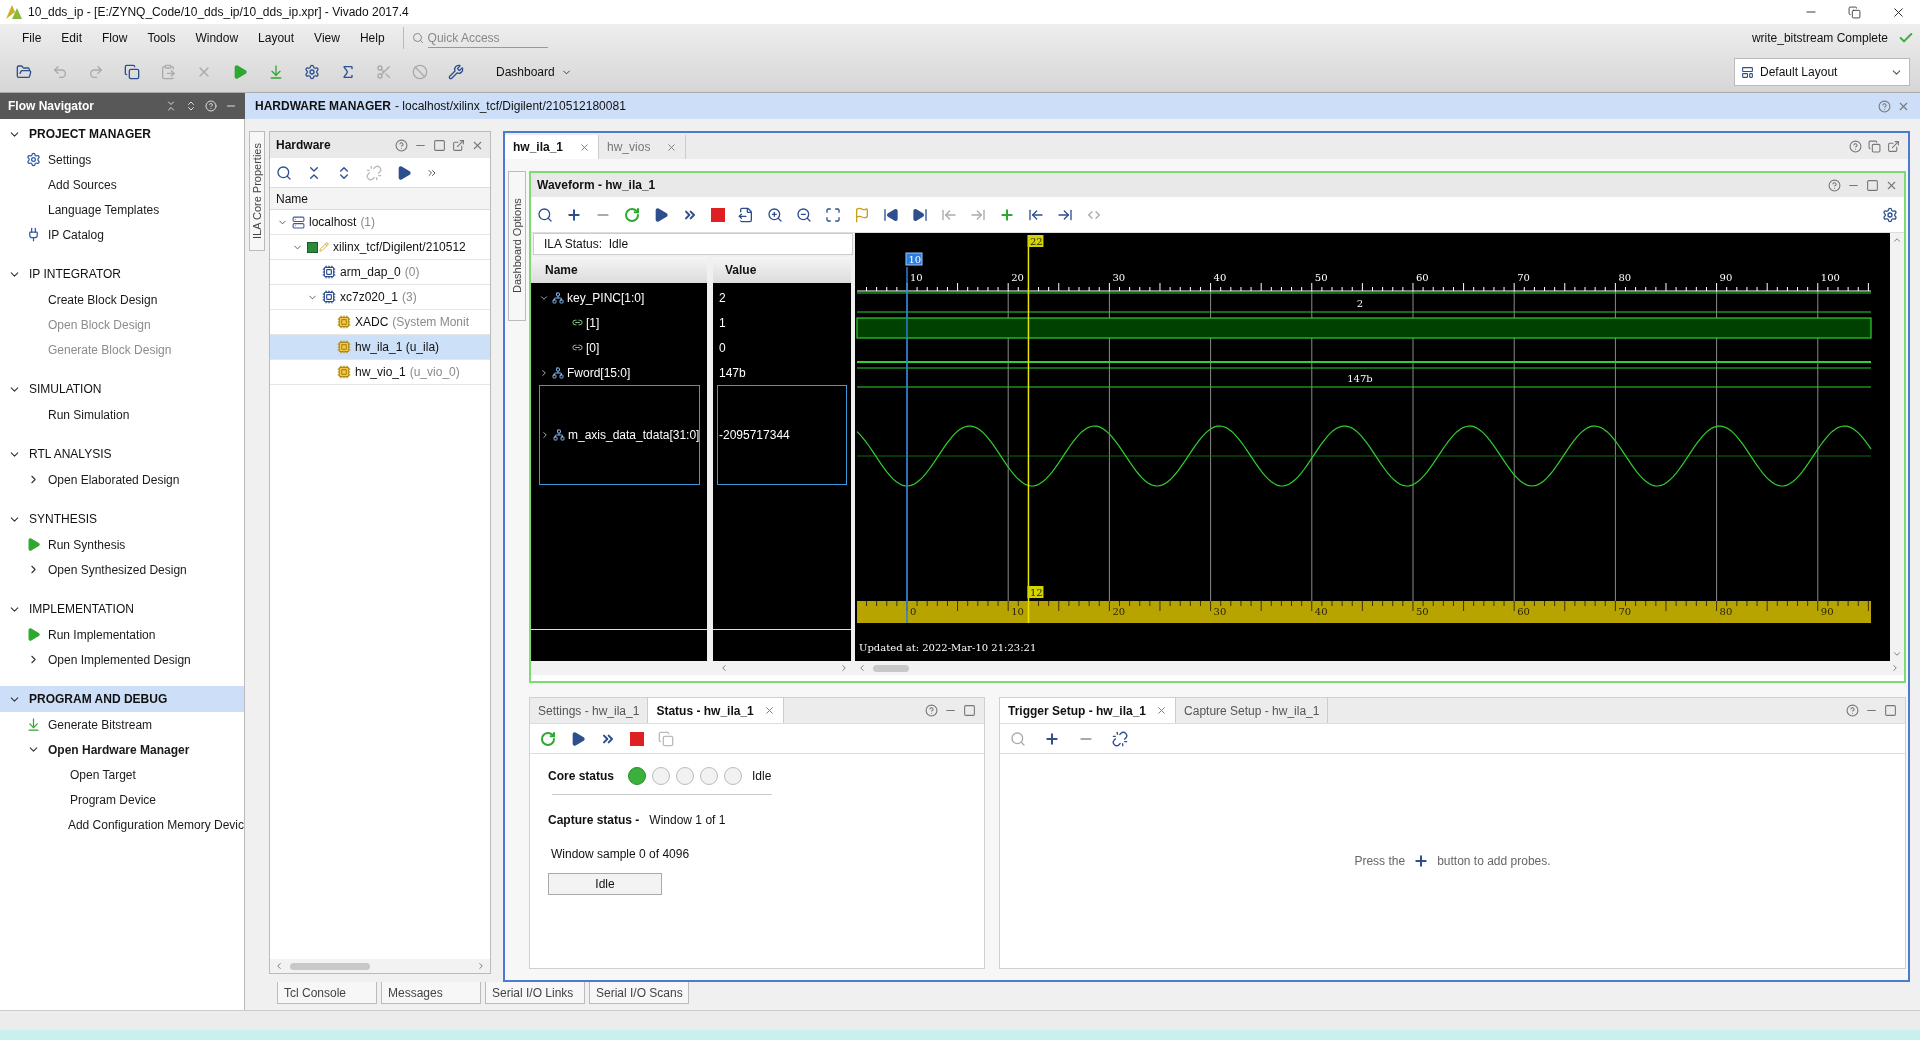  Describe the element at coordinates (1897, 654) in the screenshot. I see `scroll-down-icon` at that location.